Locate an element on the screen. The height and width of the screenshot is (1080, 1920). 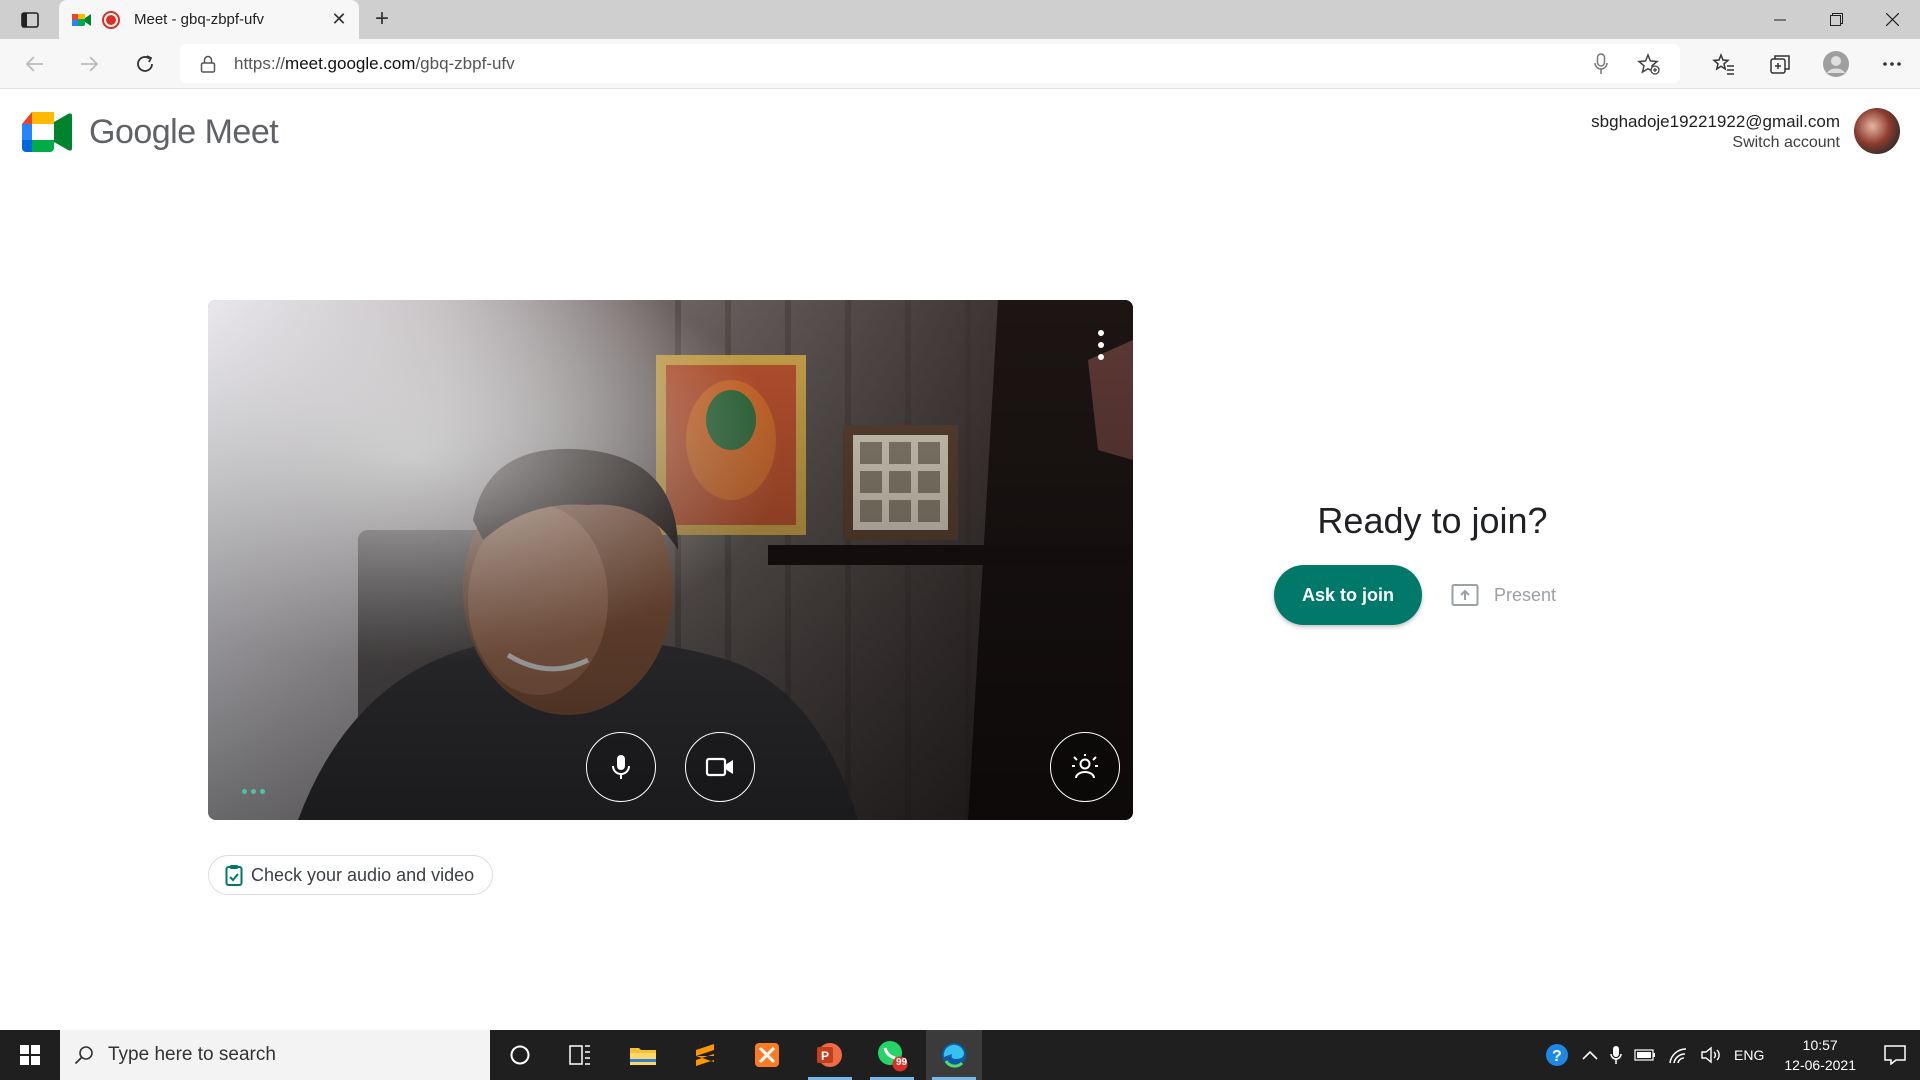
minimize-button is located at coordinates (1780, 19).